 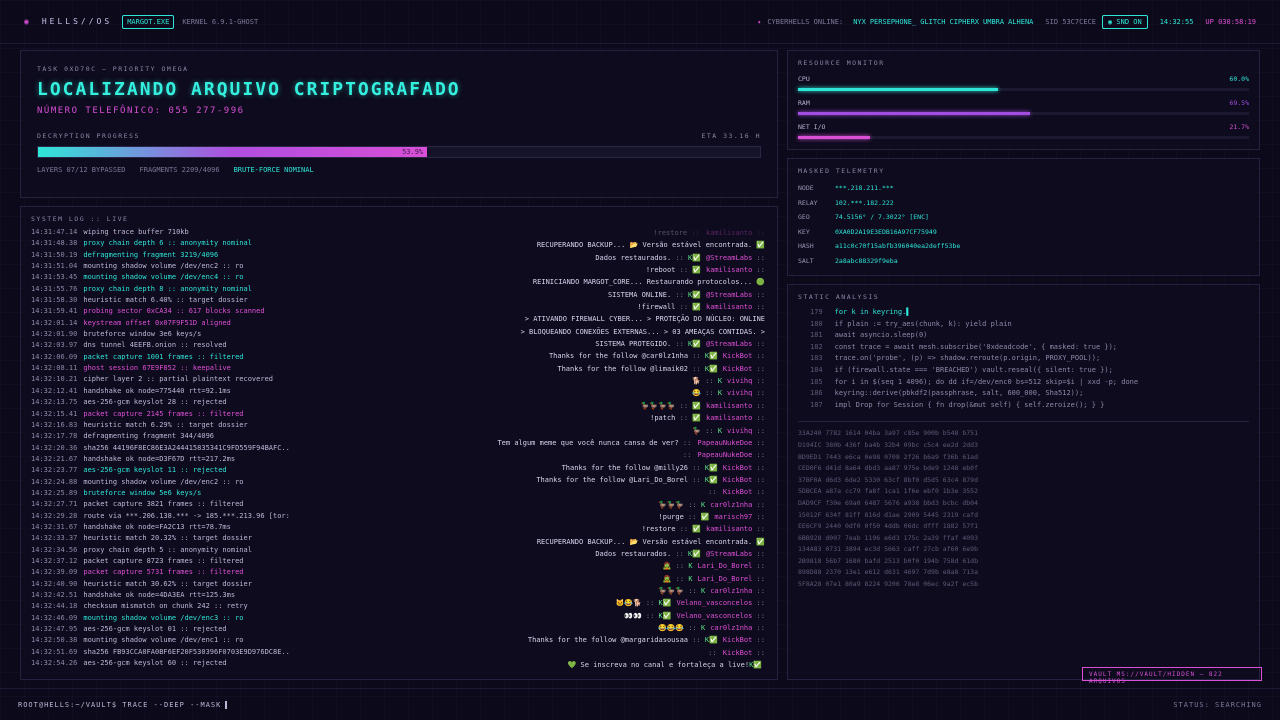 I want to click on telemetry-key: GEO, so click(x=804, y=217).